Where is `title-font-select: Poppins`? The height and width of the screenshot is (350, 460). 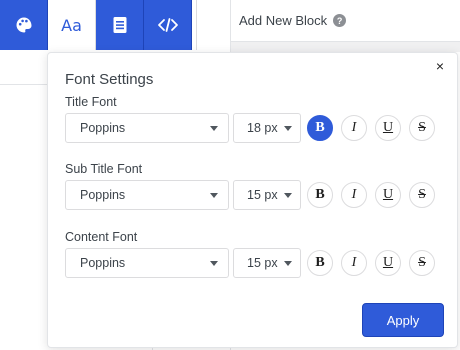
title-font-select: Poppins is located at coordinates (147, 128).